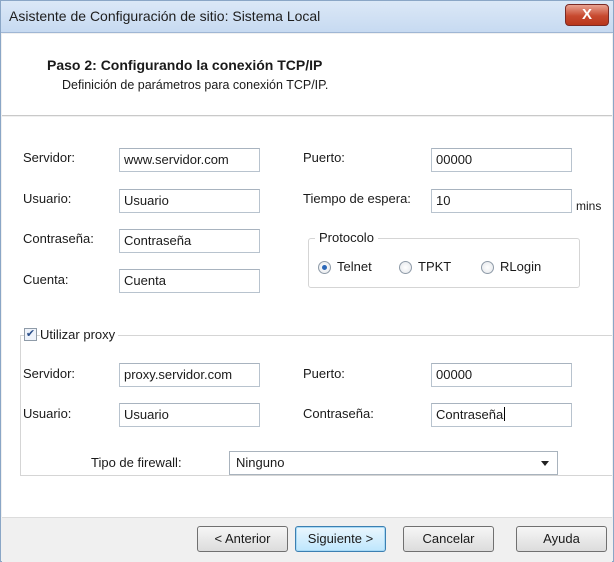 This screenshot has width=614, height=562. I want to click on radio-tpkt, so click(405, 267).